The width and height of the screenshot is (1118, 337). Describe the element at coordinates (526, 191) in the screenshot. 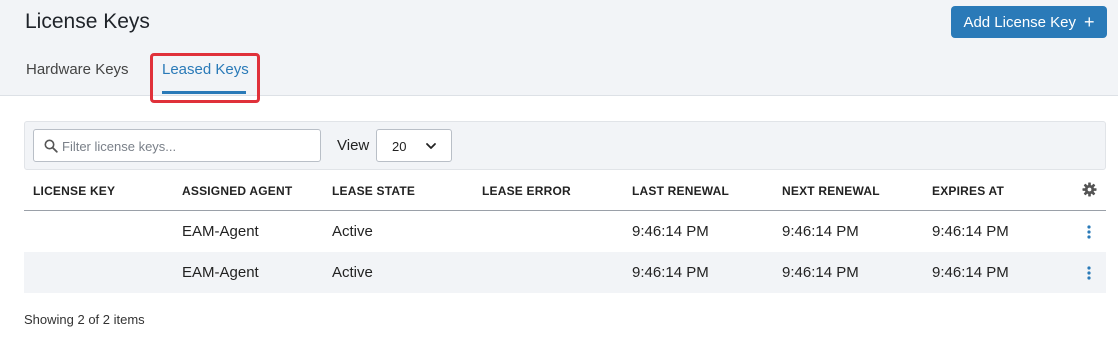

I see `column-header-lease-error: LEASE ERROR` at that location.